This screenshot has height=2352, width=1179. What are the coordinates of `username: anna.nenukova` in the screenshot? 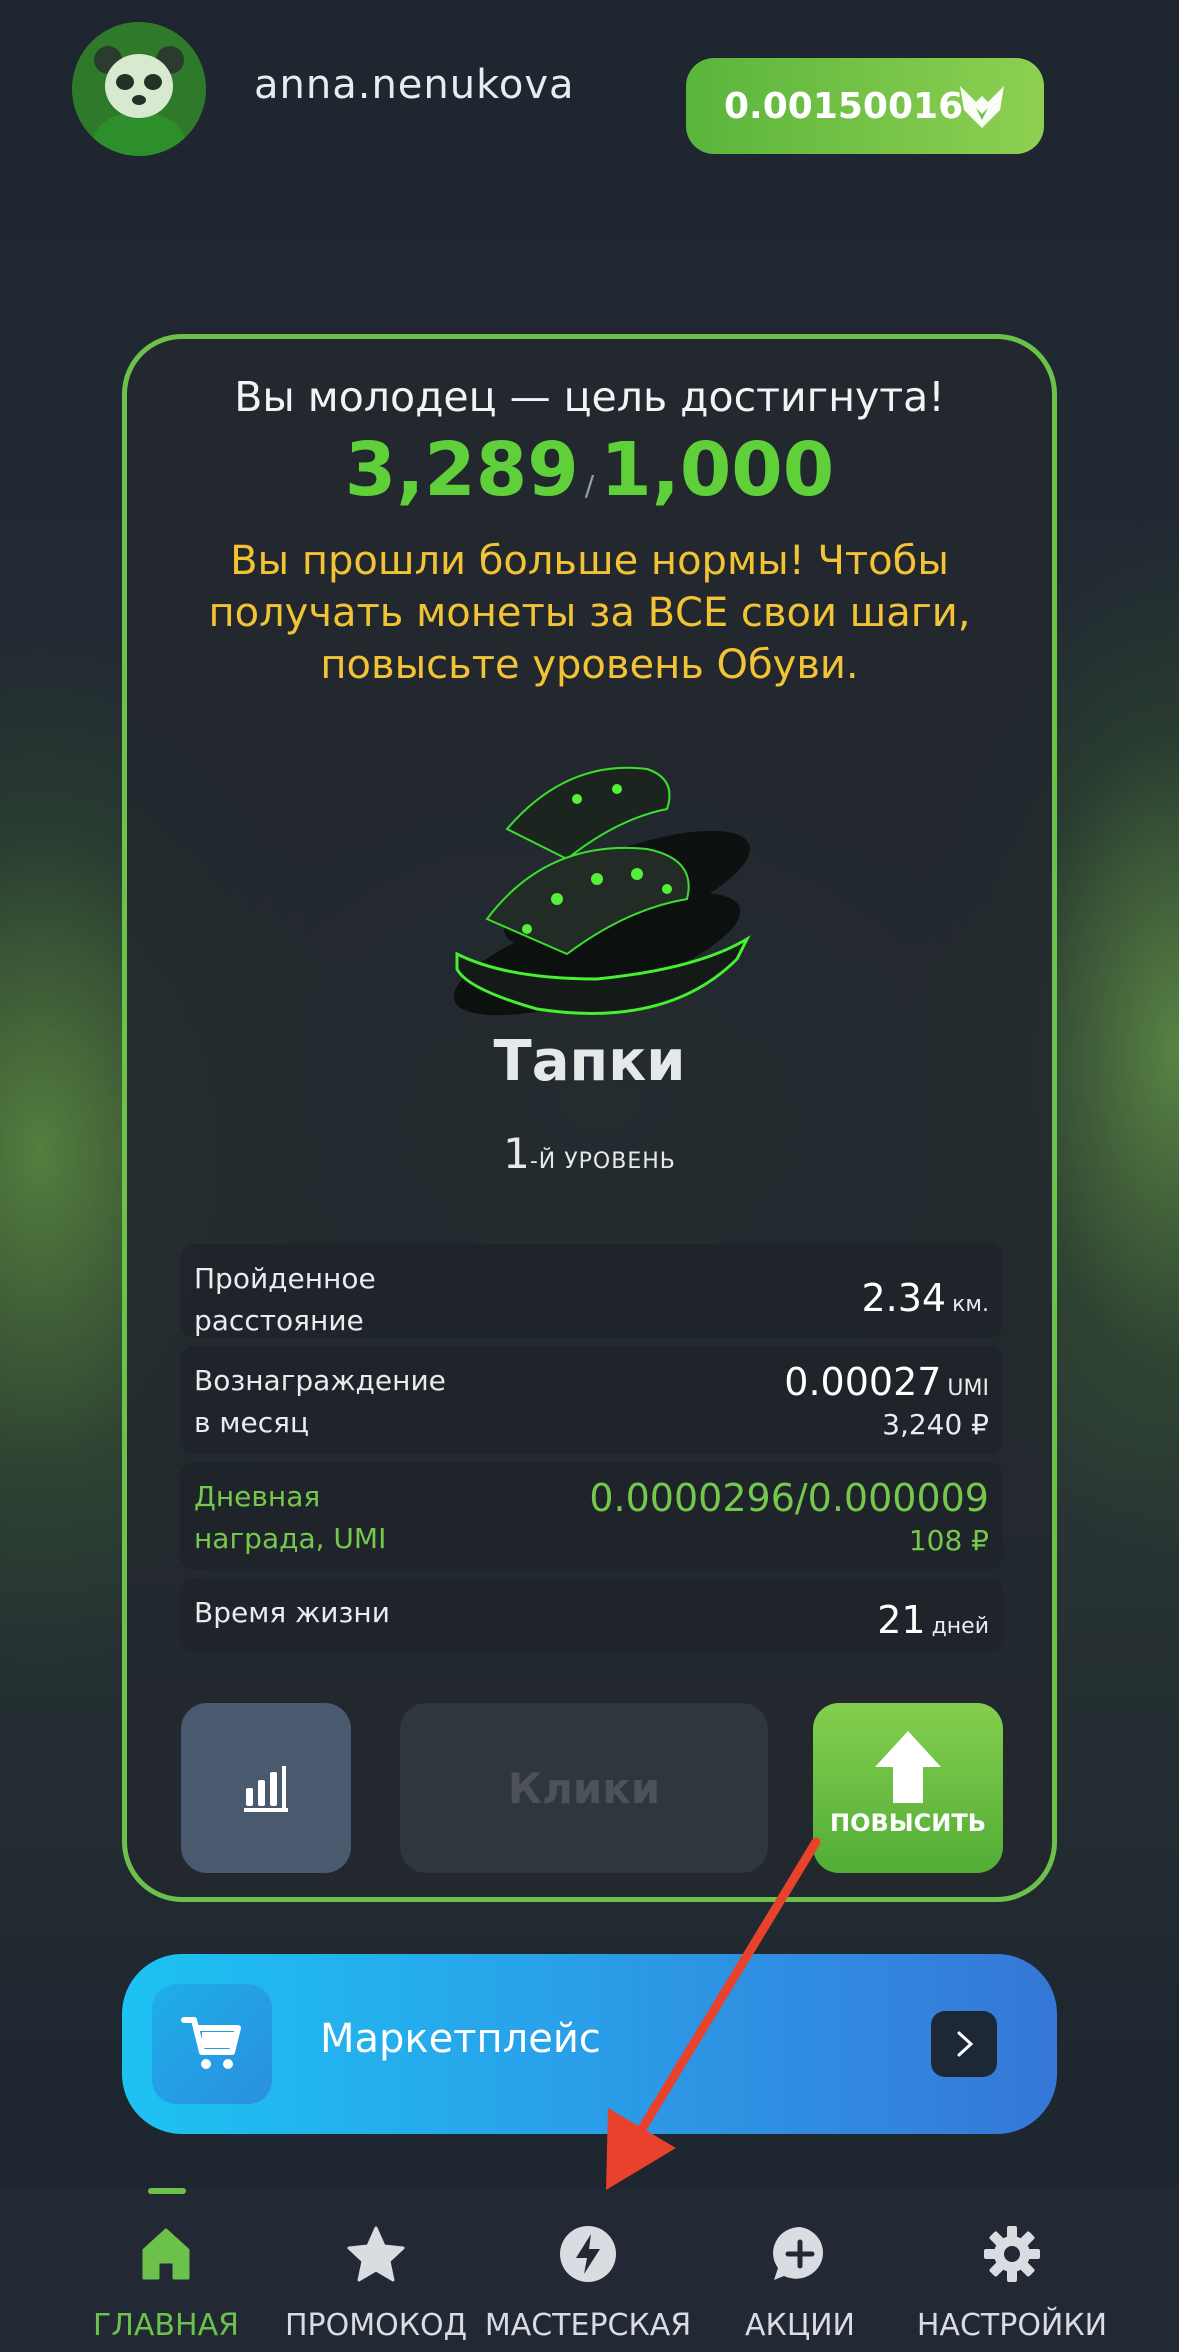 It's located at (414, 85).